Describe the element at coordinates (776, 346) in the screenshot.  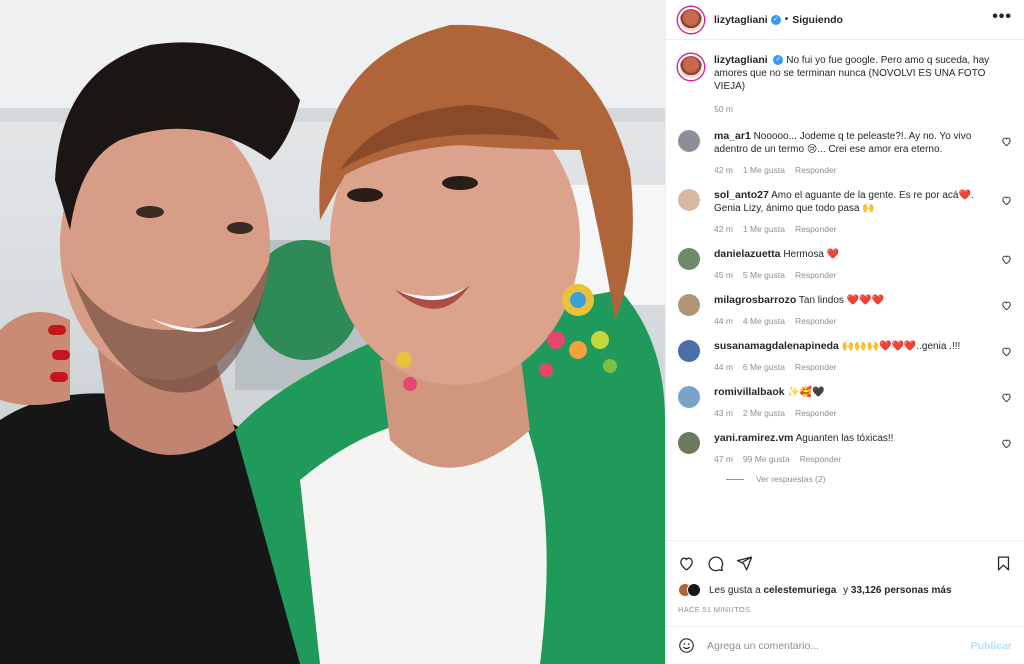
I see `commenter-username: susanamagdalenapineda` at that location.